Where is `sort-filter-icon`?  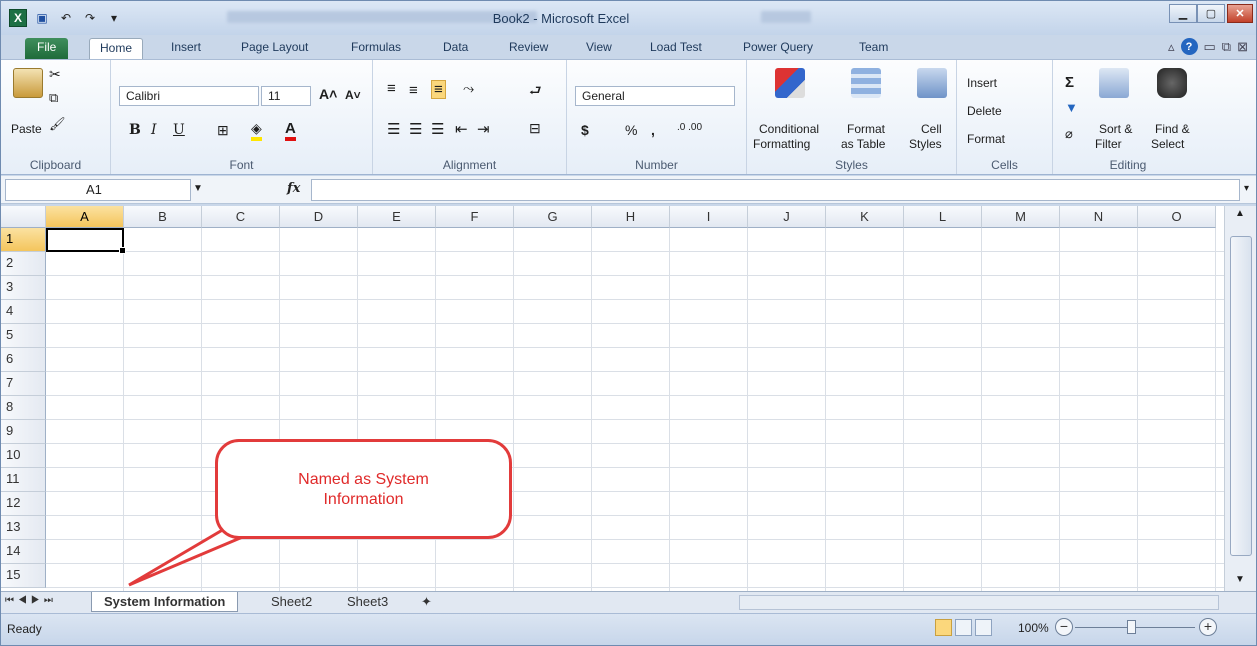
sort-filter-icon is located at coordinates (1114, 83).